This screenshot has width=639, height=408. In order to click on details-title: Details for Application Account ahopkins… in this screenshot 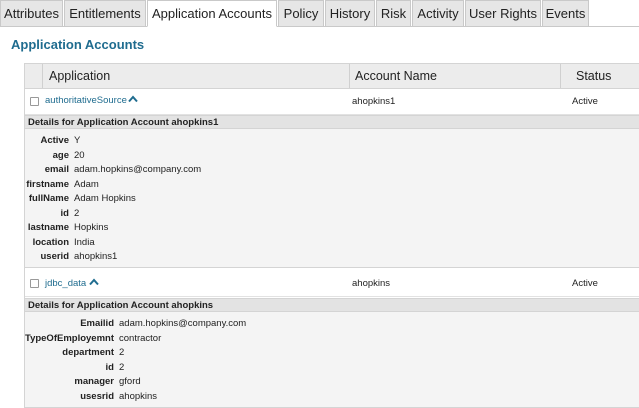, I will do `click(123, 122)`.